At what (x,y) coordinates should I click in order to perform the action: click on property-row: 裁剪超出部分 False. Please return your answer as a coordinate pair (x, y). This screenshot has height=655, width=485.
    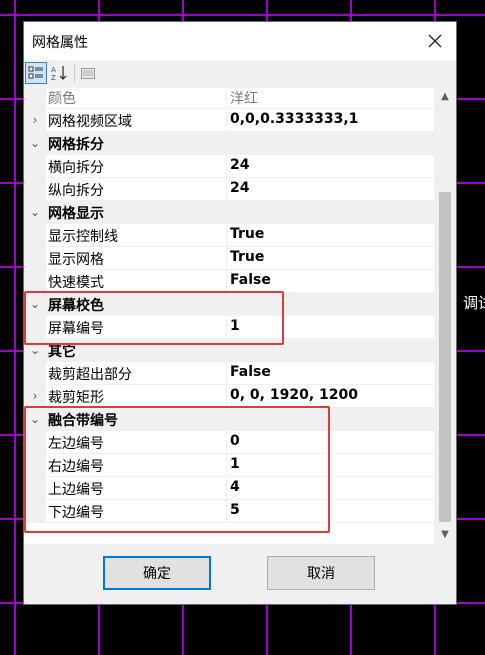
    Looking at the image, I should click on (229, 373).